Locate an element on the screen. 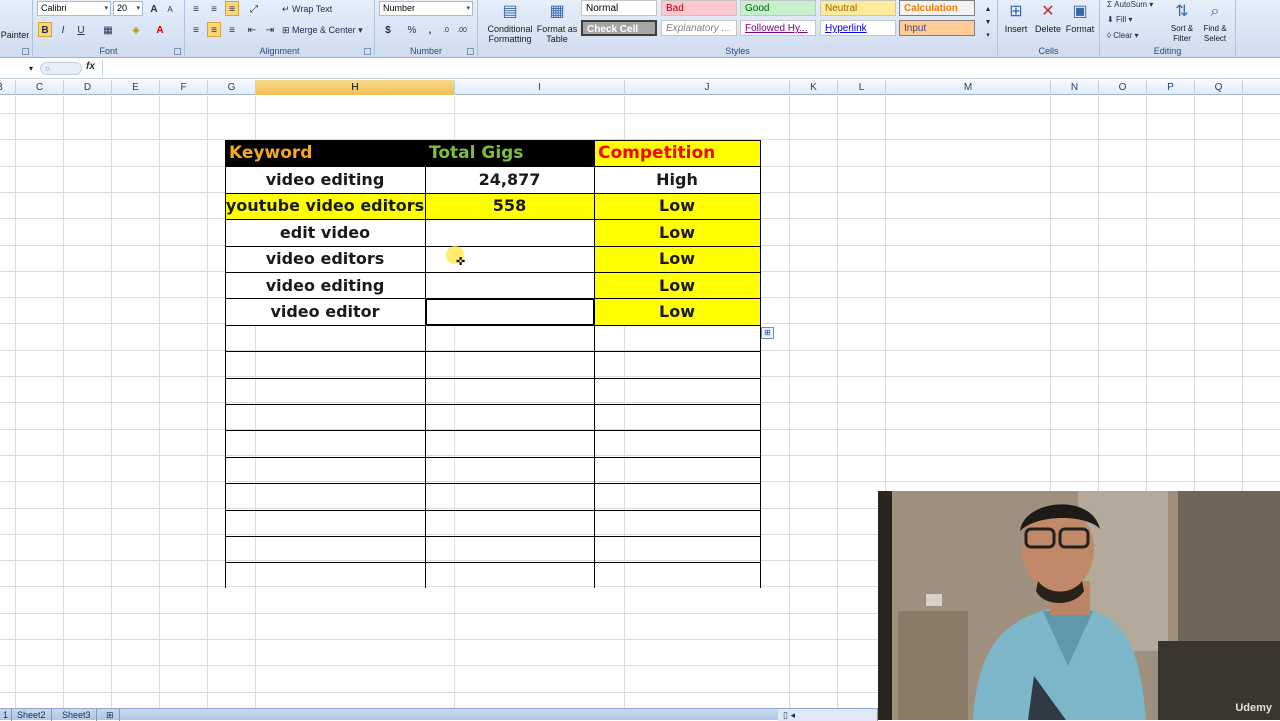 The width and height of the screenshot is (1280, 721). column-header-d: D is located at coordinates (88, 87).